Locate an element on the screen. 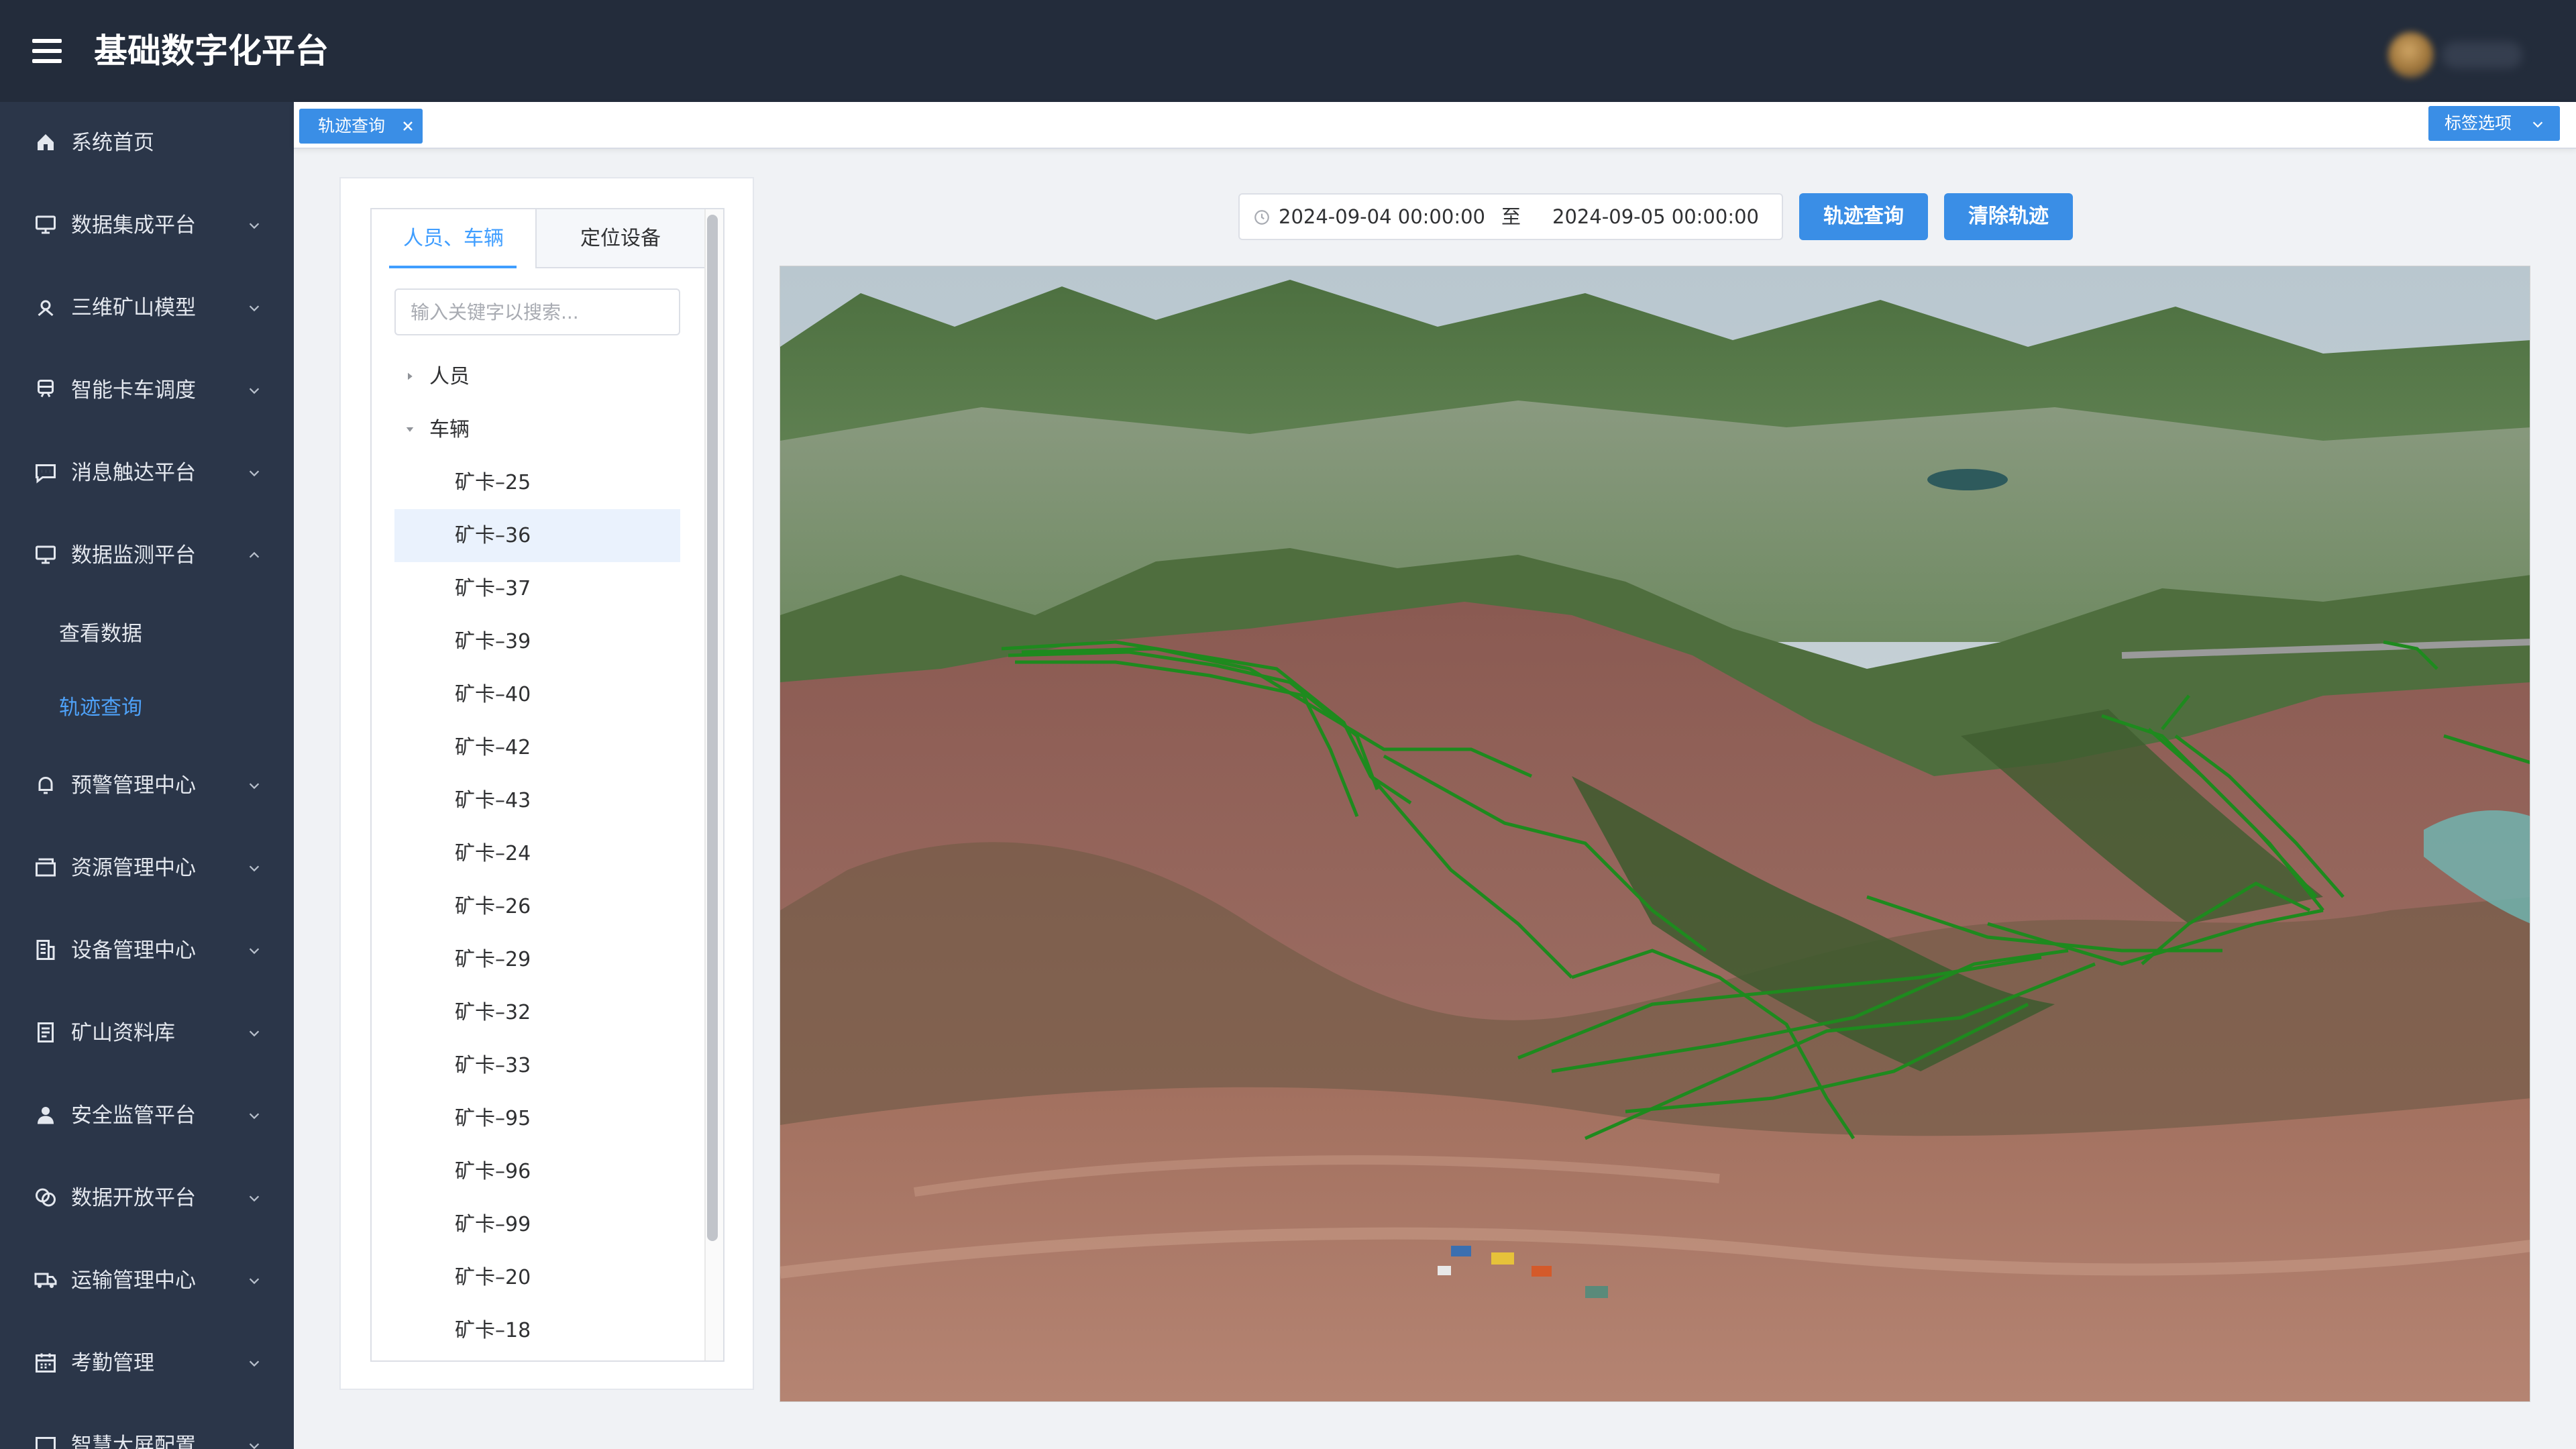 This screenshot has width=2576, height=1449. tag-options-button: 标签选项 is located at coordinates (2494, 123).